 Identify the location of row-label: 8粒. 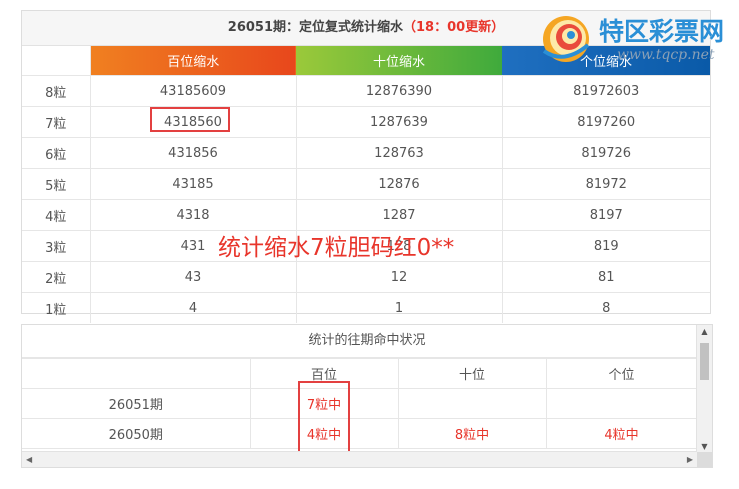
(56, 91).